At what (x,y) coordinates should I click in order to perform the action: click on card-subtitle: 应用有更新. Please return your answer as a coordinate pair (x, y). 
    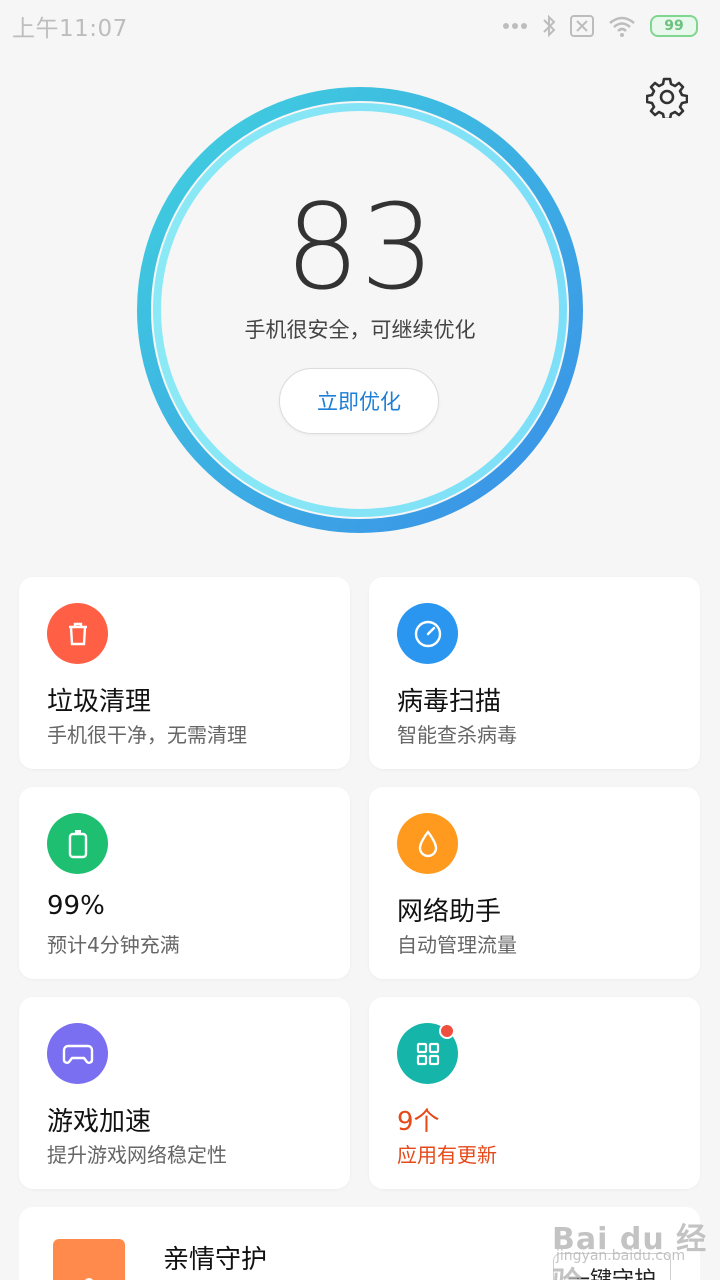
    Looking at the image, I should click on (447, 1155).